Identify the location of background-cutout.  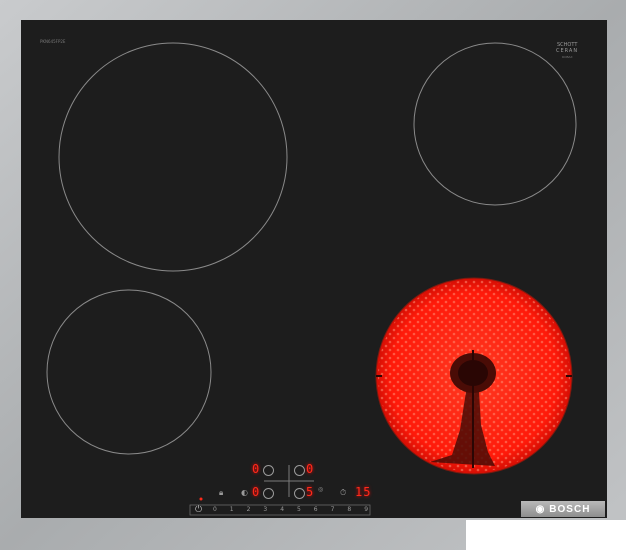
(546, 535).